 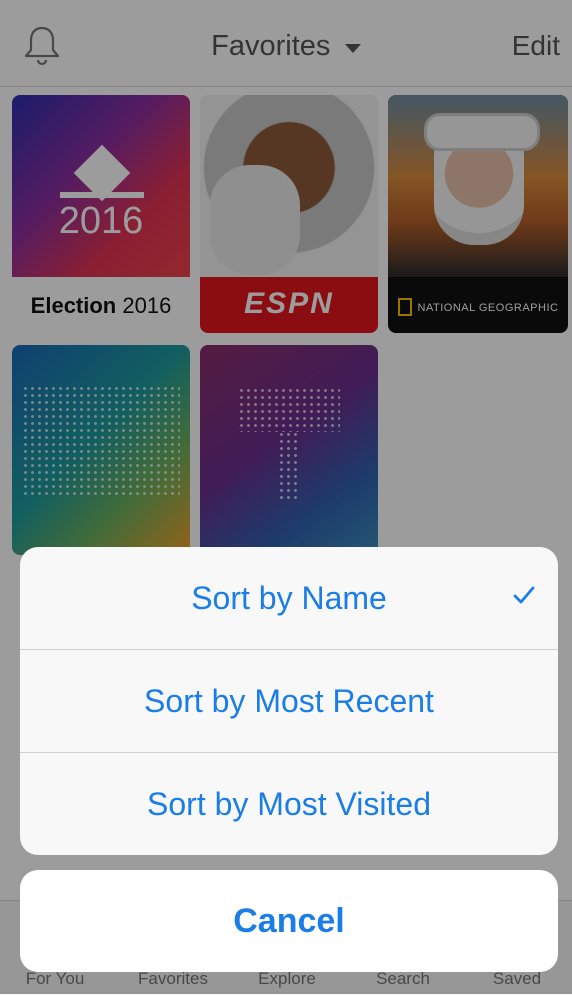 I want to click on cancel-label: Cancel, so click(x=289, y=920).